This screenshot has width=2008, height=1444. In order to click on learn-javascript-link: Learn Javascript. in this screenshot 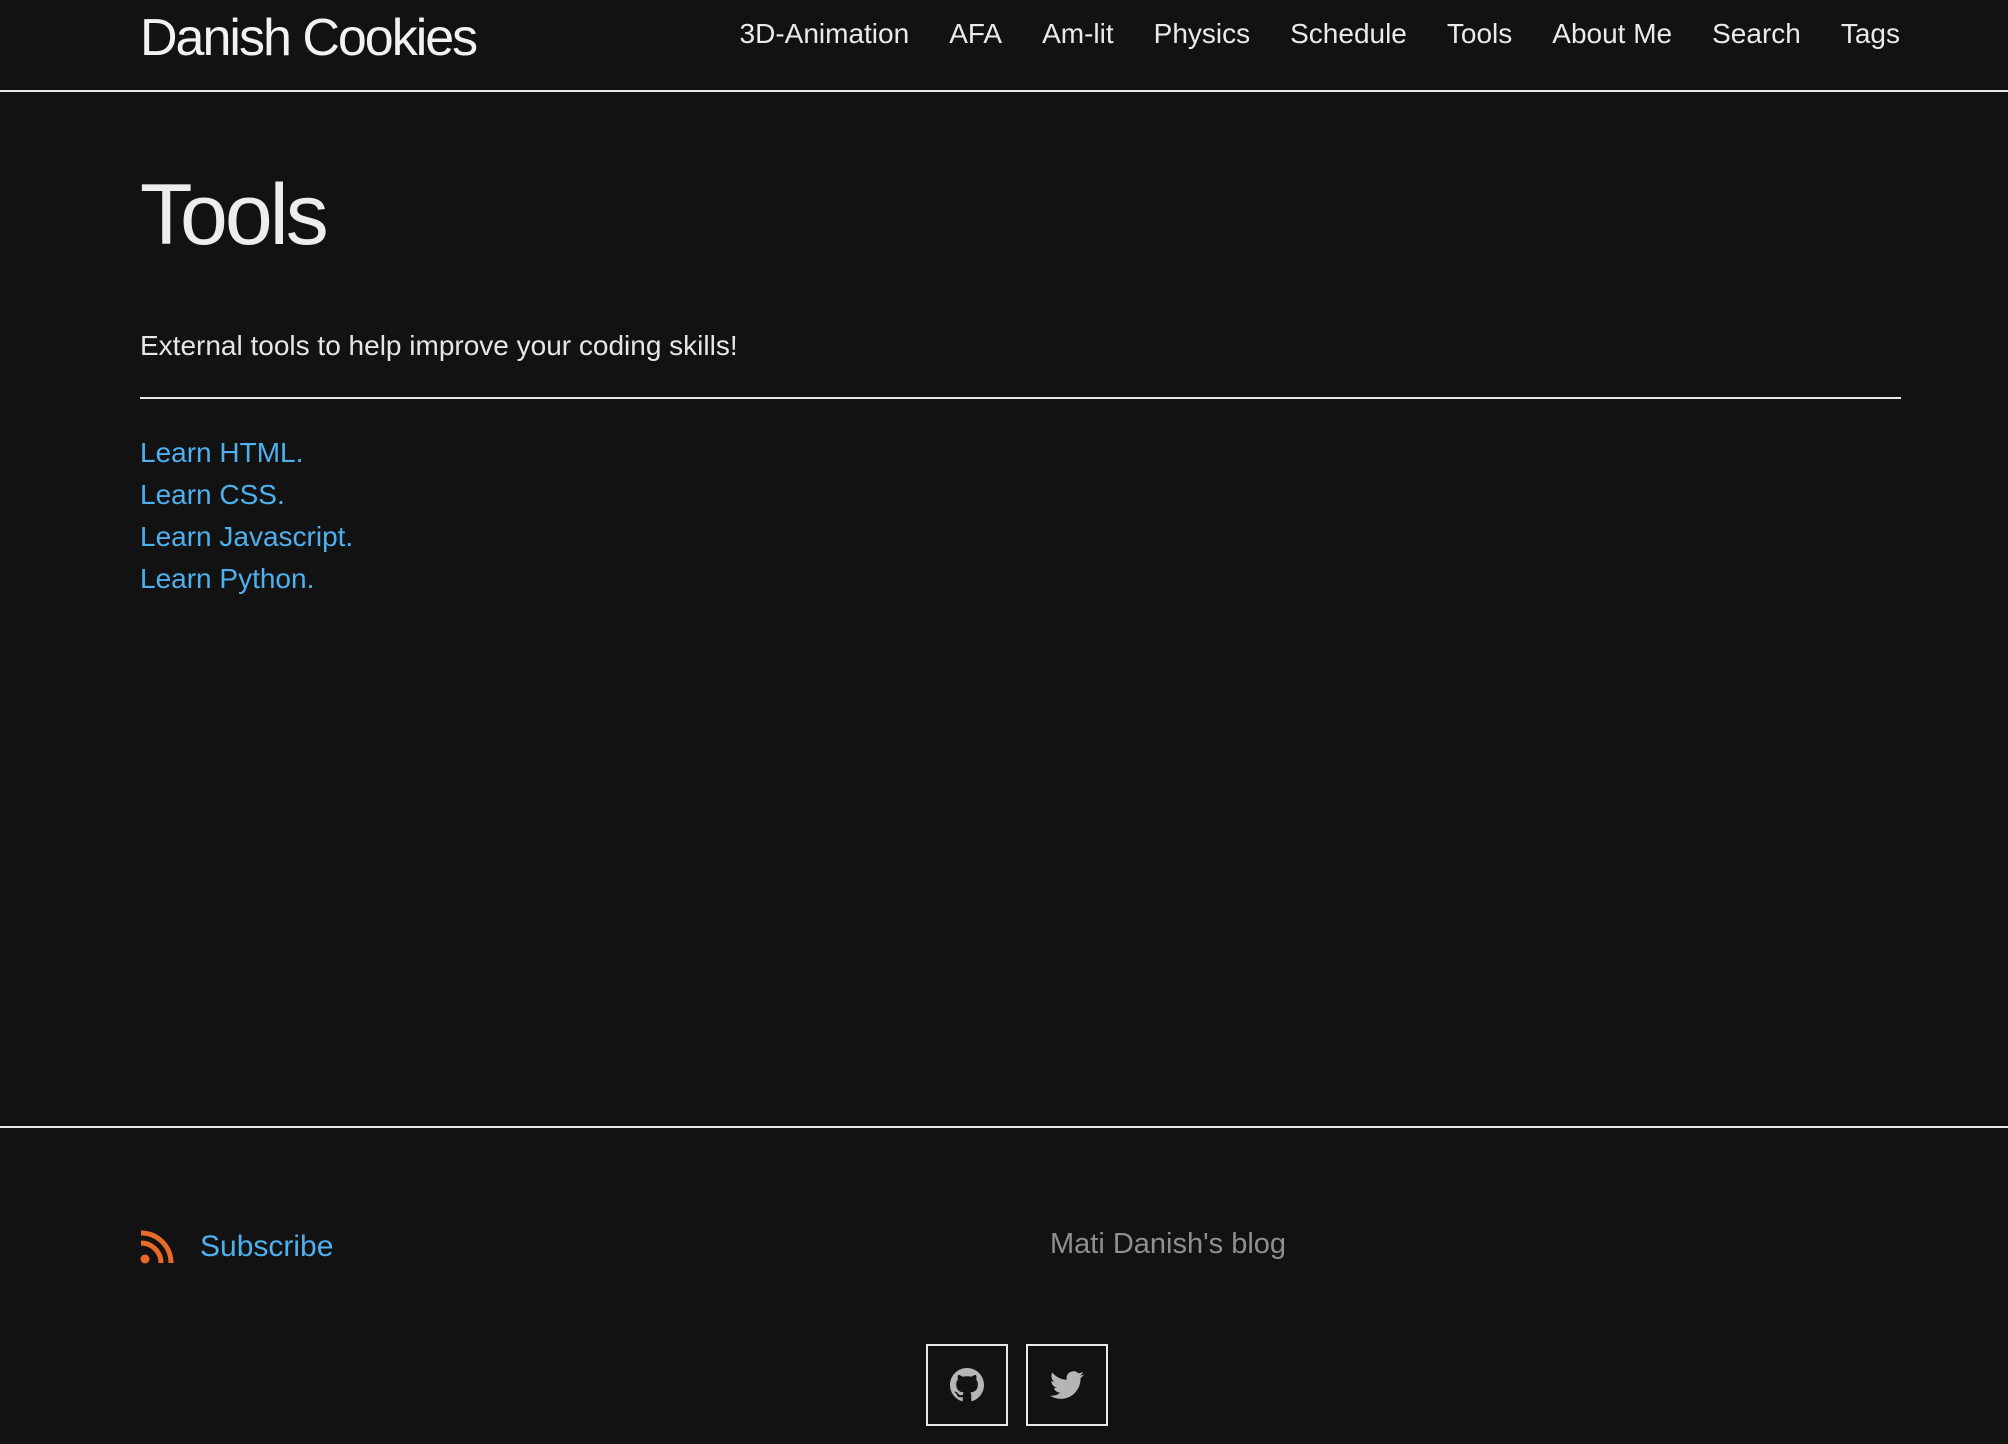, I will do `click(246, 536)`.